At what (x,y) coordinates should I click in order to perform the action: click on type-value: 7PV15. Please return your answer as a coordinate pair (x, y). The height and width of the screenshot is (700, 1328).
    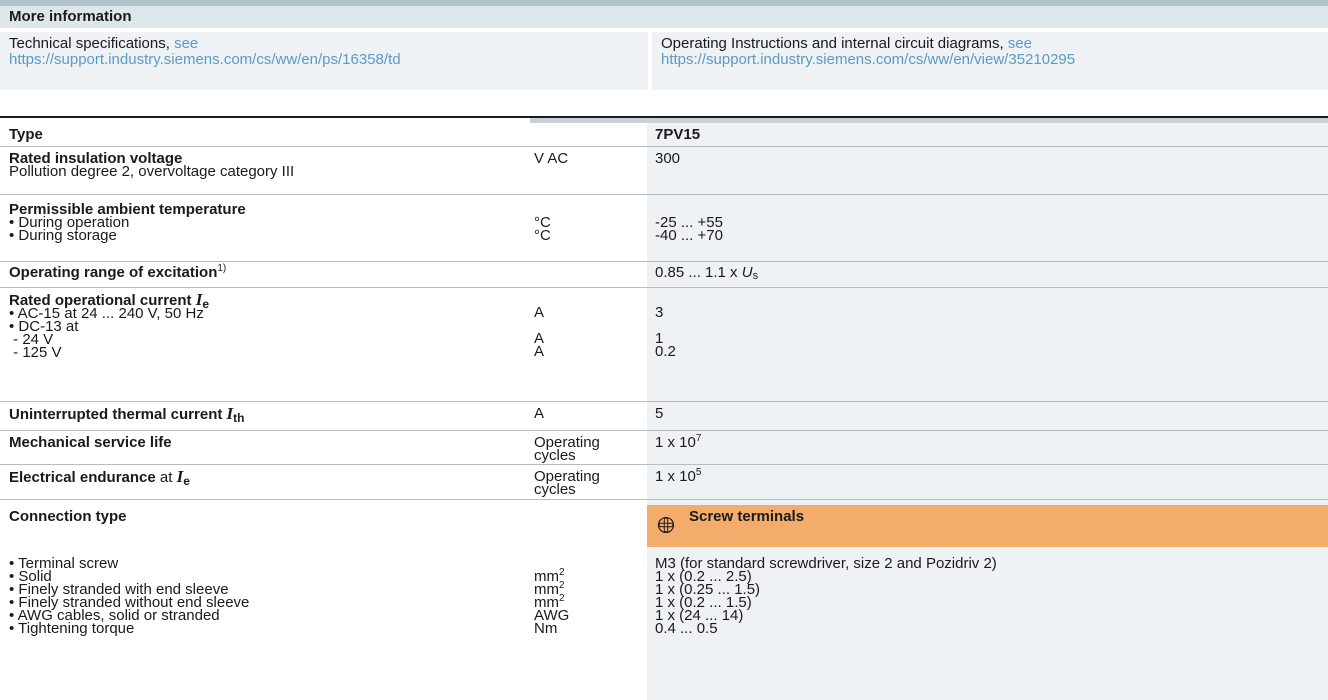
    Looking at the image, I should click on (678, 134).